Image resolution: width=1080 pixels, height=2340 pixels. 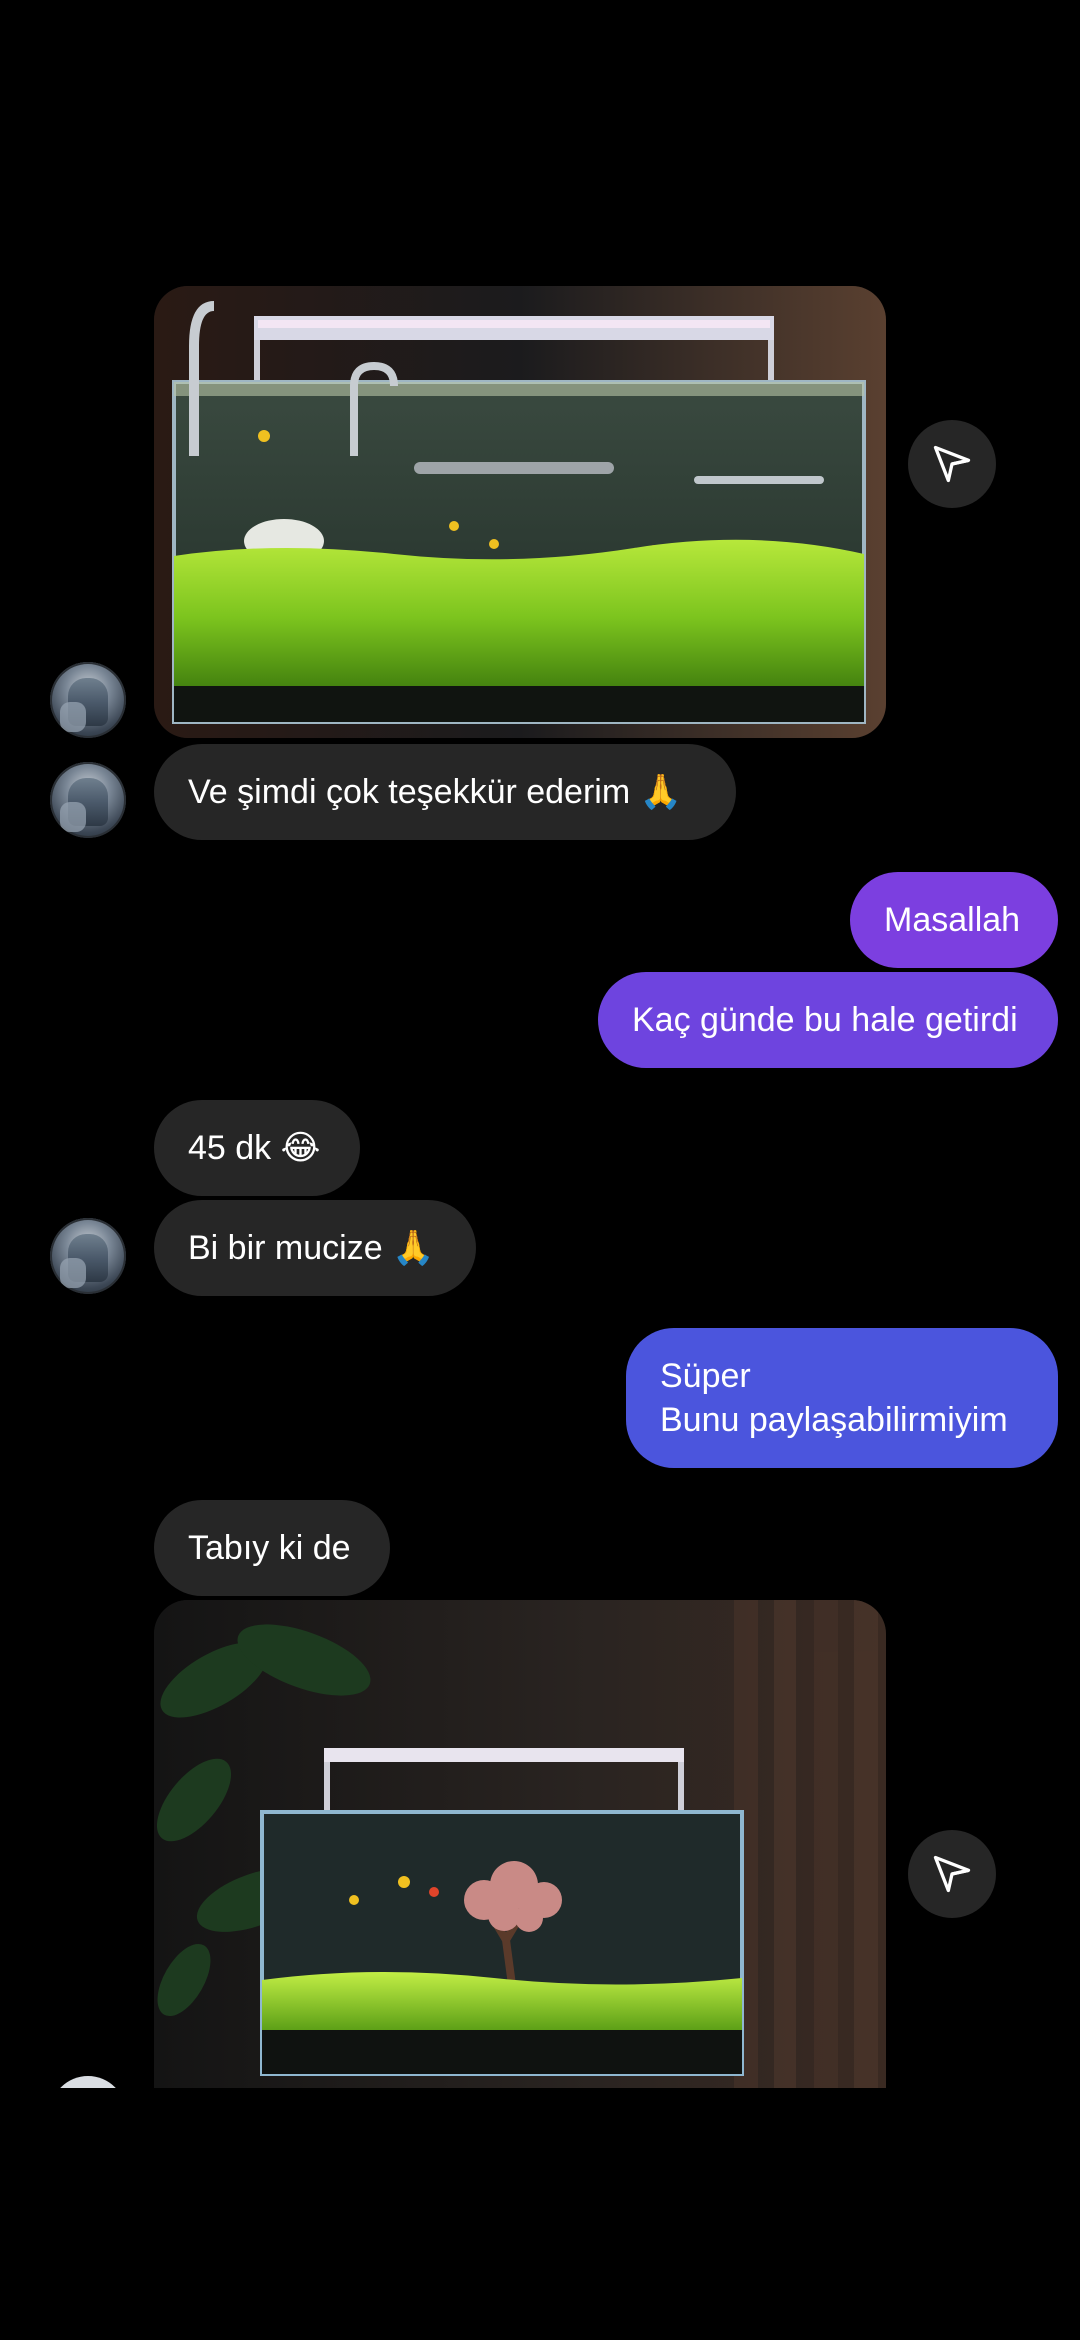 What do you see at coordinates (842, 1398) in the screenshot?
I see `message-bubble-outgoing: Süper Bunu paylaşabilirmiyim` at bounding box center [842, 1398].